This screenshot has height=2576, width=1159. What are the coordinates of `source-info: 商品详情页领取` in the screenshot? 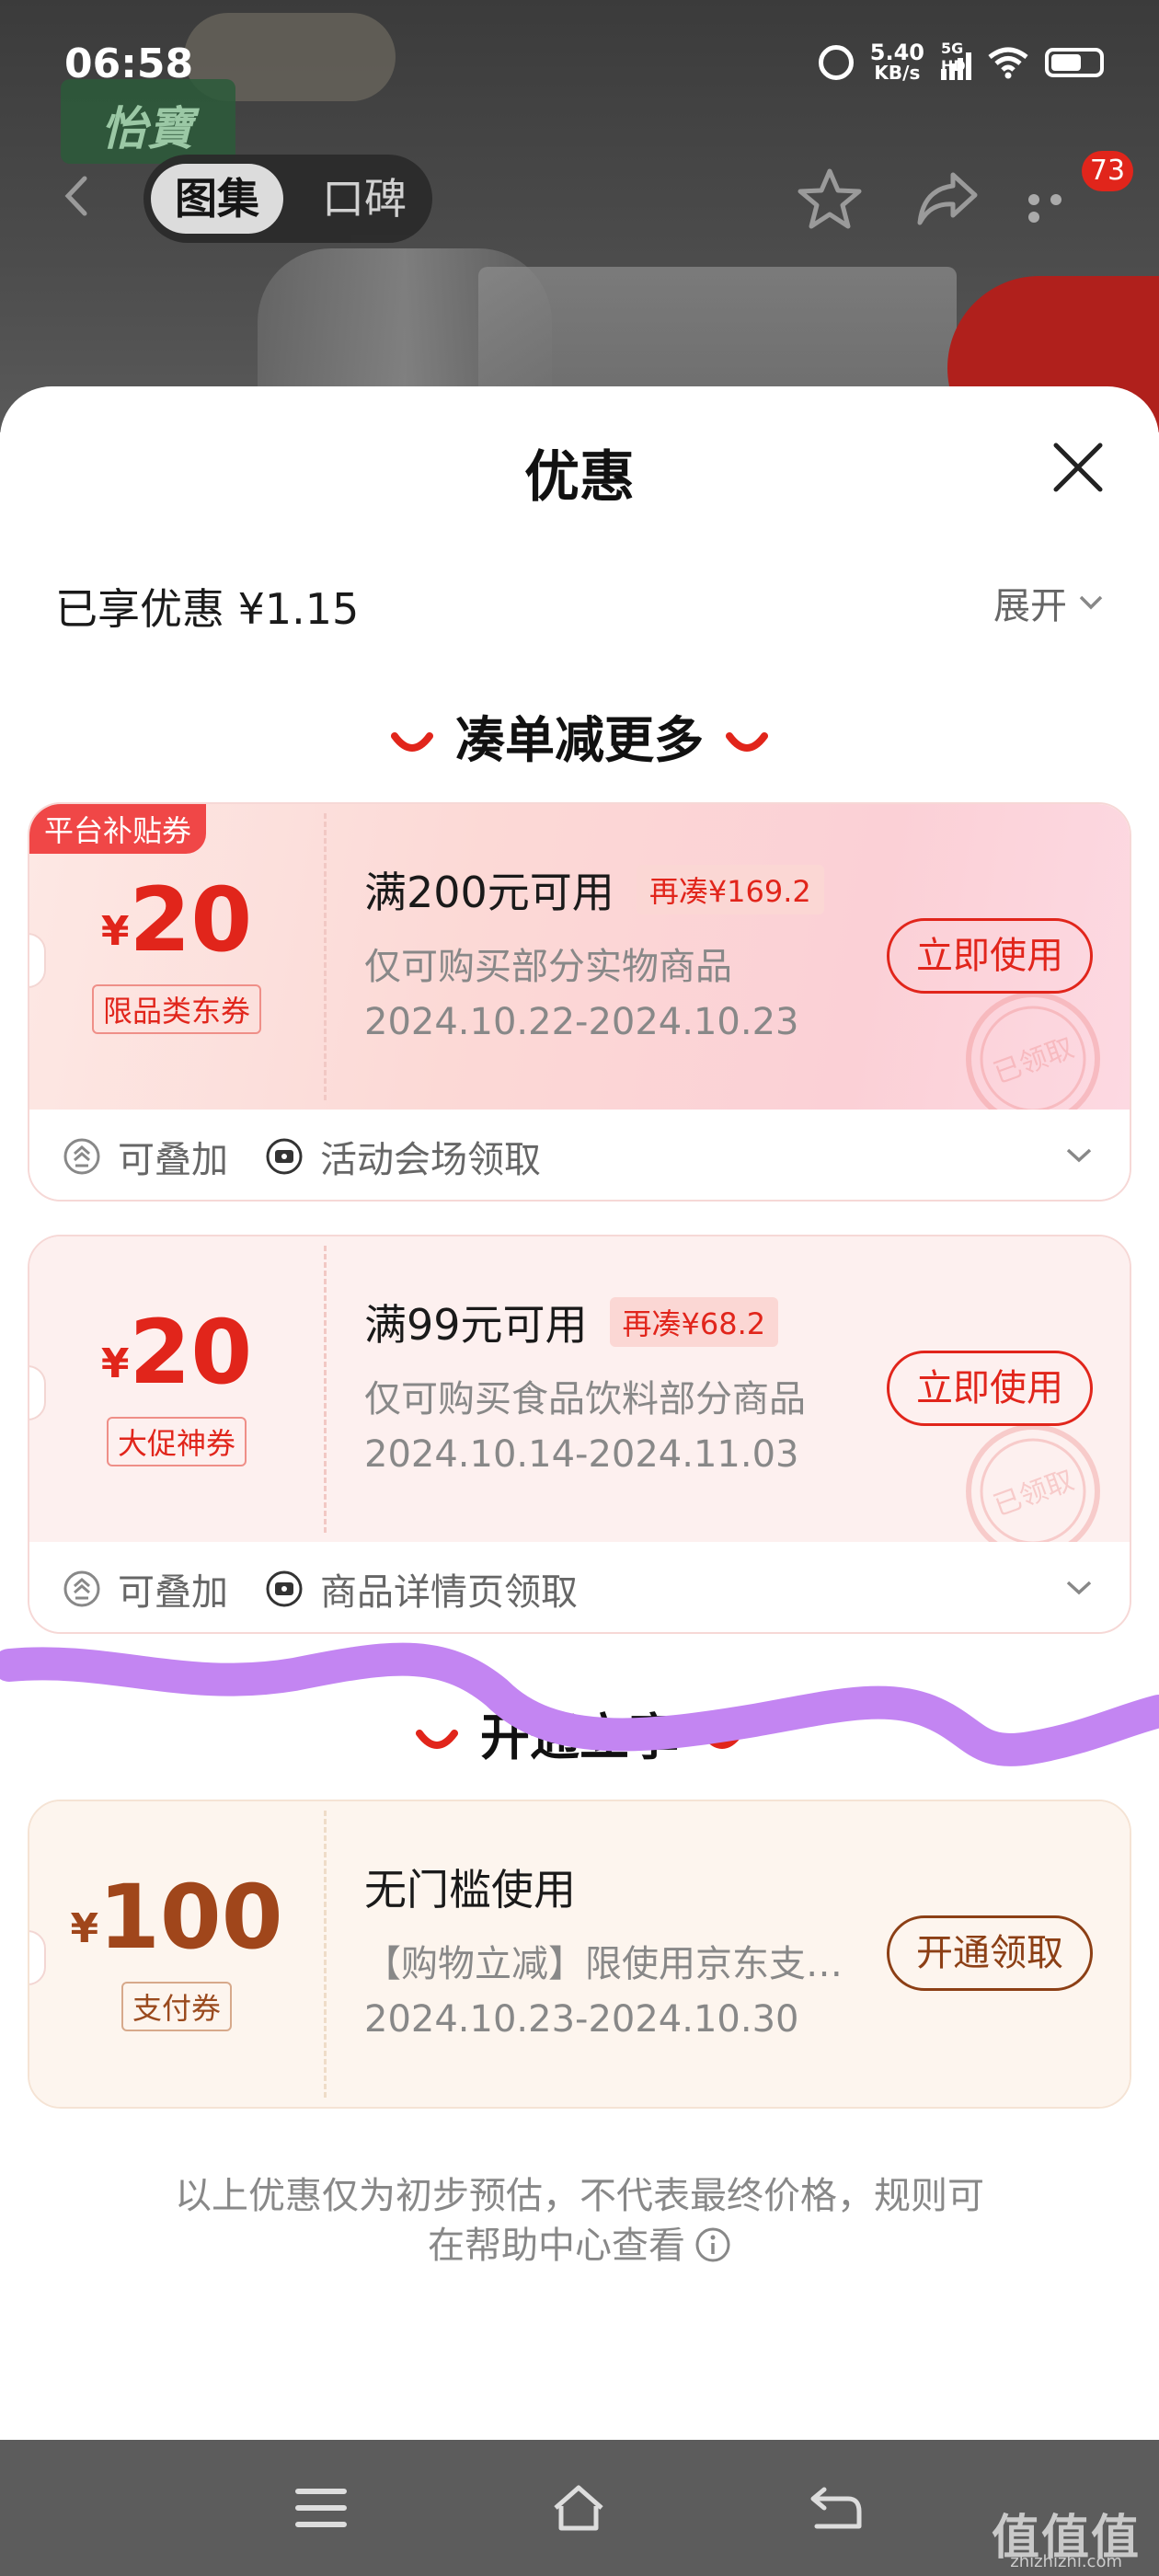 It's located at (421, 1589).